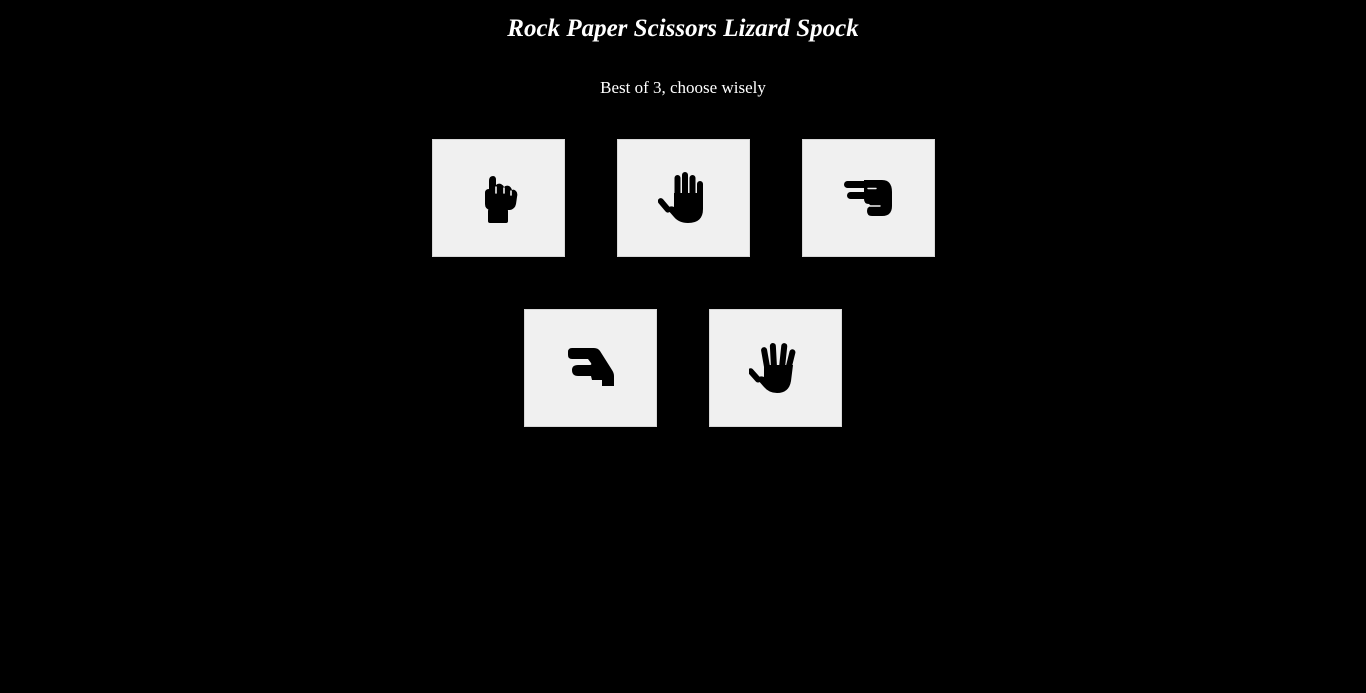  Describe the element at coordinates (683, 87) in the screenshot. I see `page-subtitle: Best of 3, choose wisely` at that location.